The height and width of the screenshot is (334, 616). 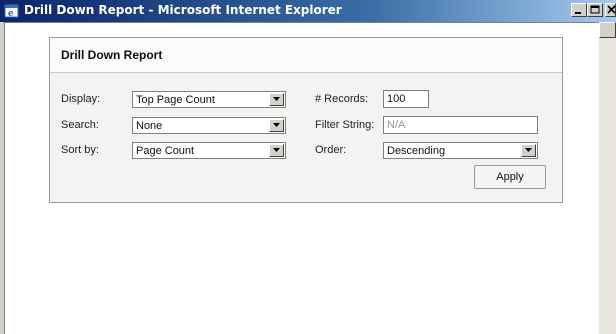 What do you see at coordinates (165, 151) in the screenshot?
I see `sort-by-select-value: Page Count` at bounding box center [165, 151].